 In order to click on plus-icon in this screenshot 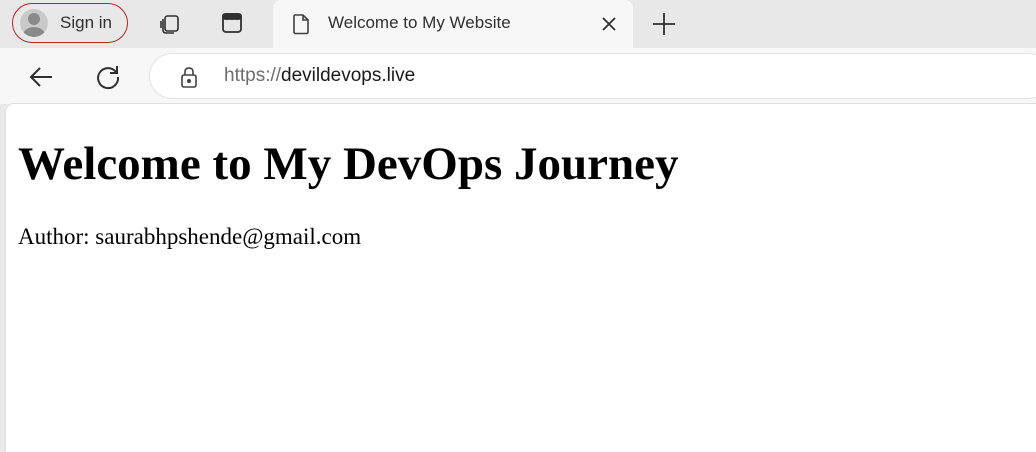, I will do `click(664, 24)`.